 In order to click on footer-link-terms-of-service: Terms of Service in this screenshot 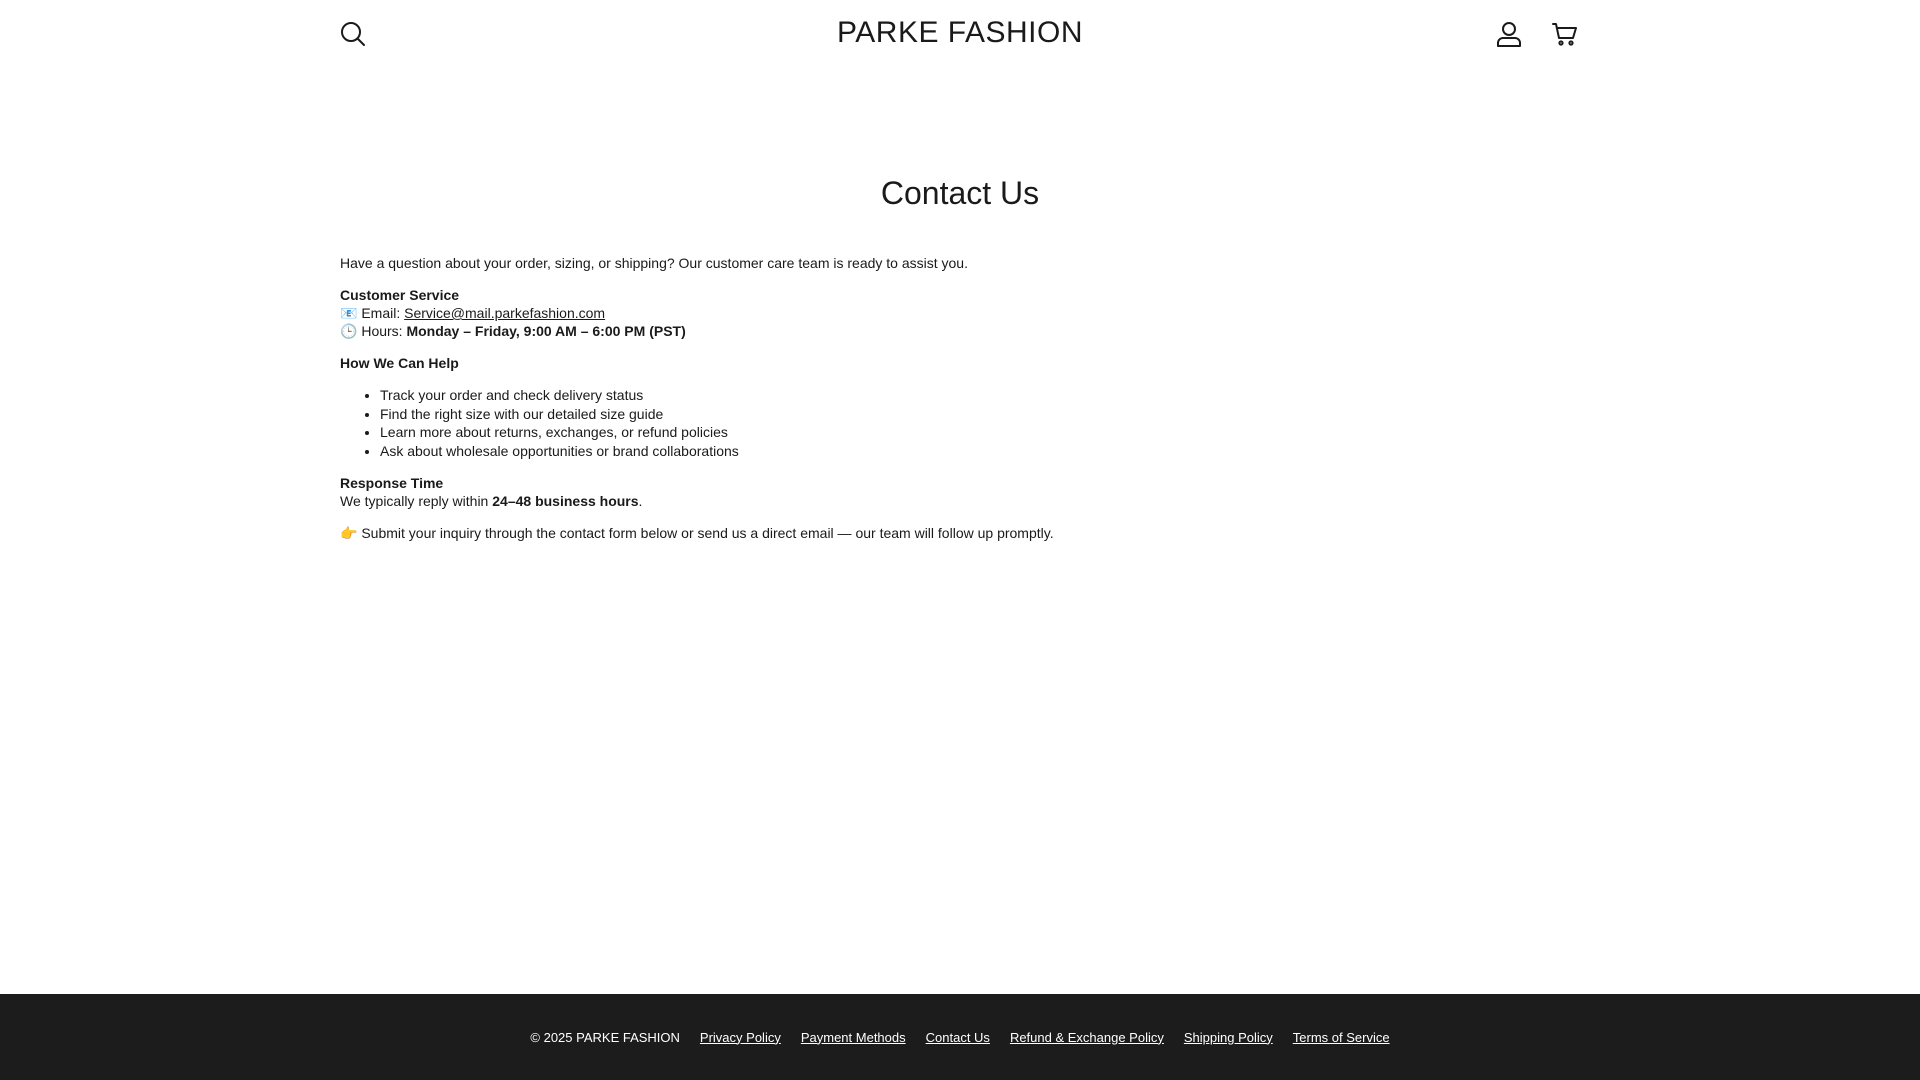, I will do `click(1341, 1037)`.